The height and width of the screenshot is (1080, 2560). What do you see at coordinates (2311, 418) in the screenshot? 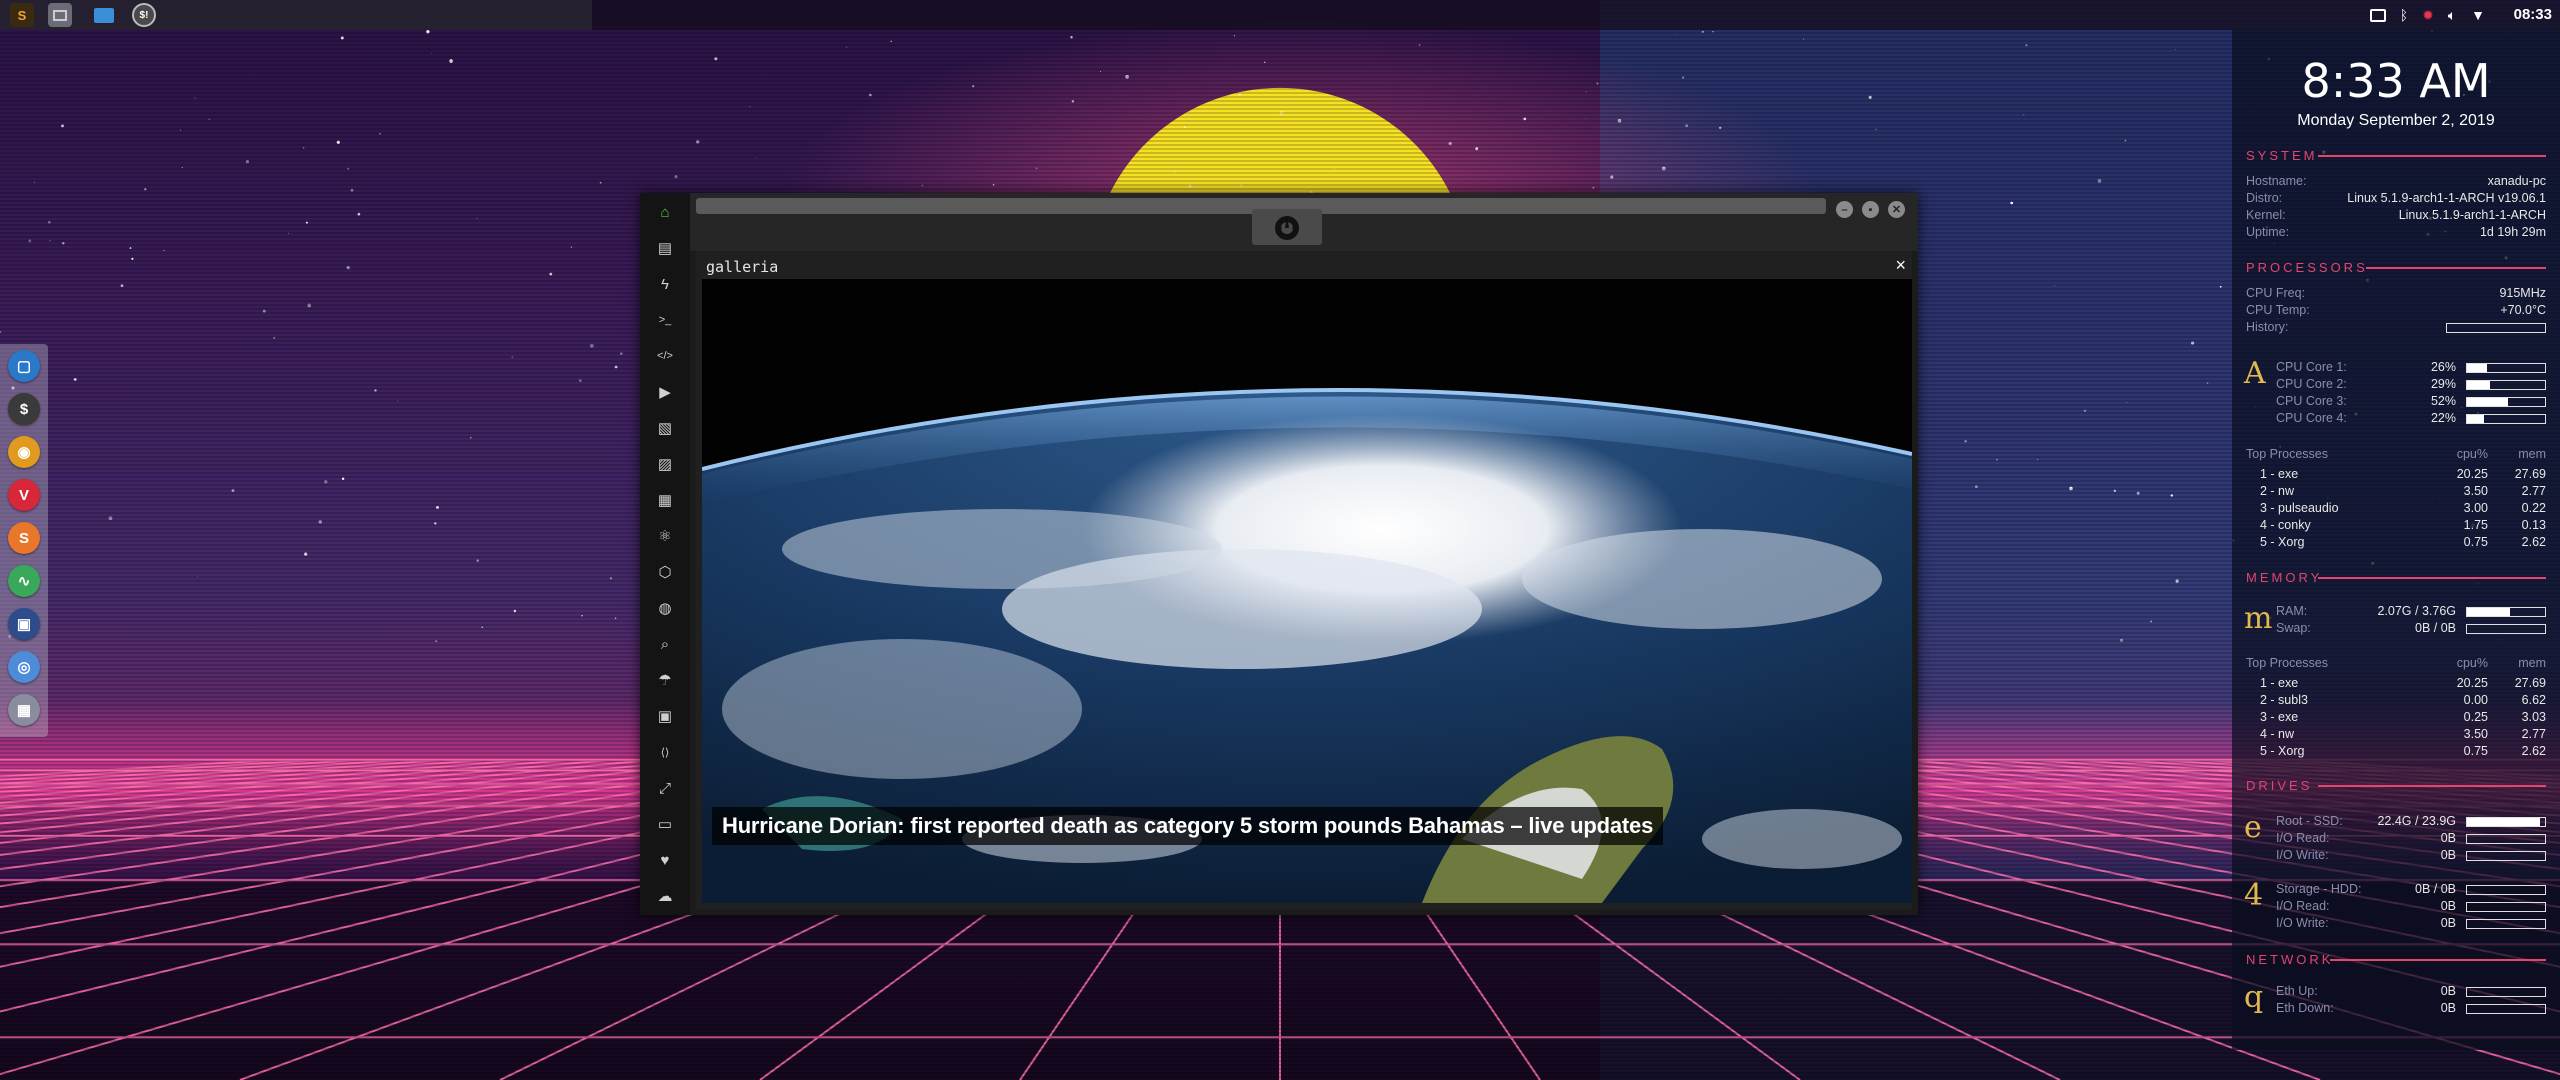
I see `cpu-core-row-label: CPU Core 4:` at bounding box center [2311, 418].